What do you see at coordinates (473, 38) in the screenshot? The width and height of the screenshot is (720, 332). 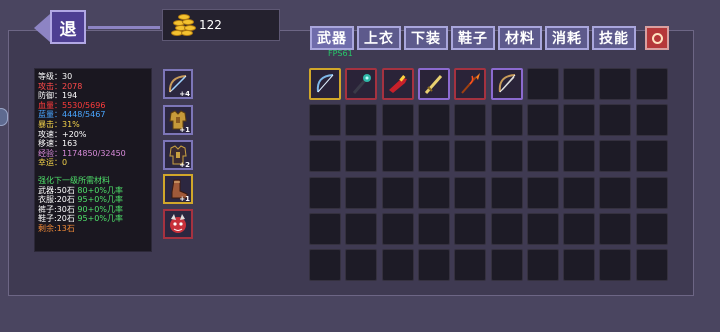 I see `tab-shoes: 鞋子` at bounding box center [473, 38].